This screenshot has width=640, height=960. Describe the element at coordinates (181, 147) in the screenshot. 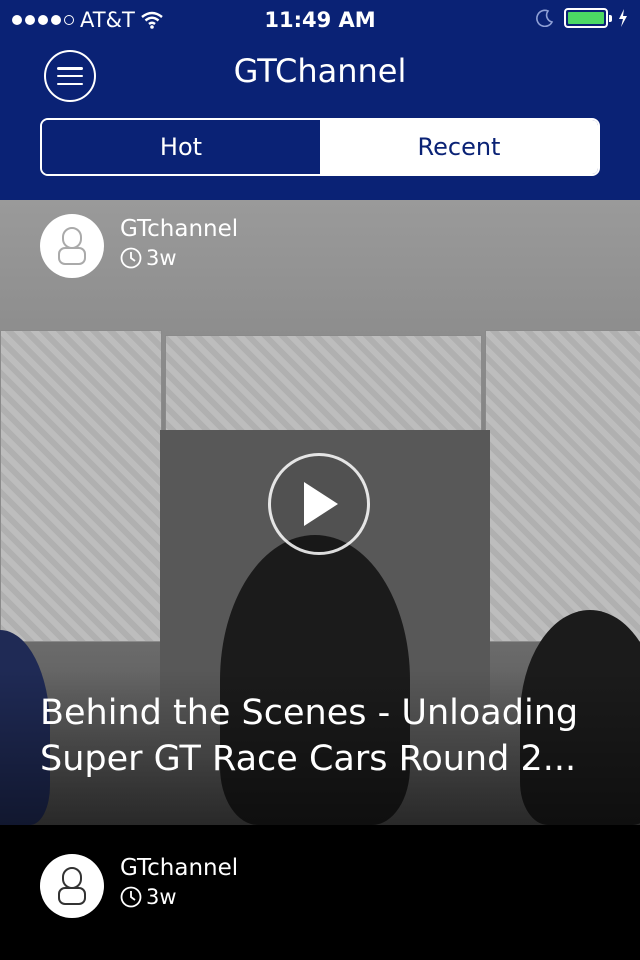

I see `tab-hot: Hot` at that location.